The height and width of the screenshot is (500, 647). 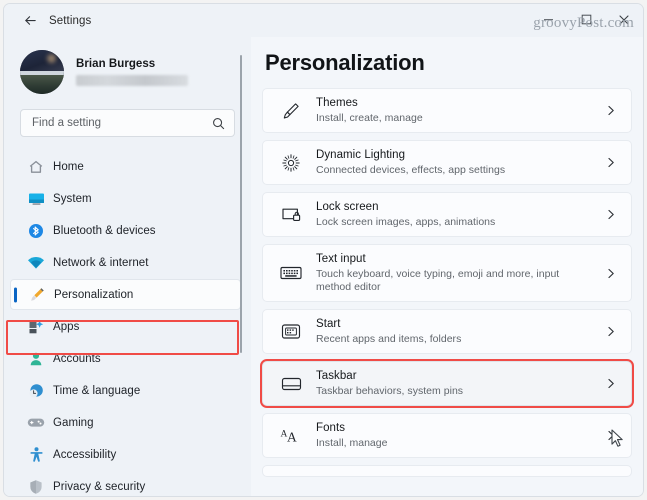 I want to click on window-title: Settings, so click(x=70, y=20).